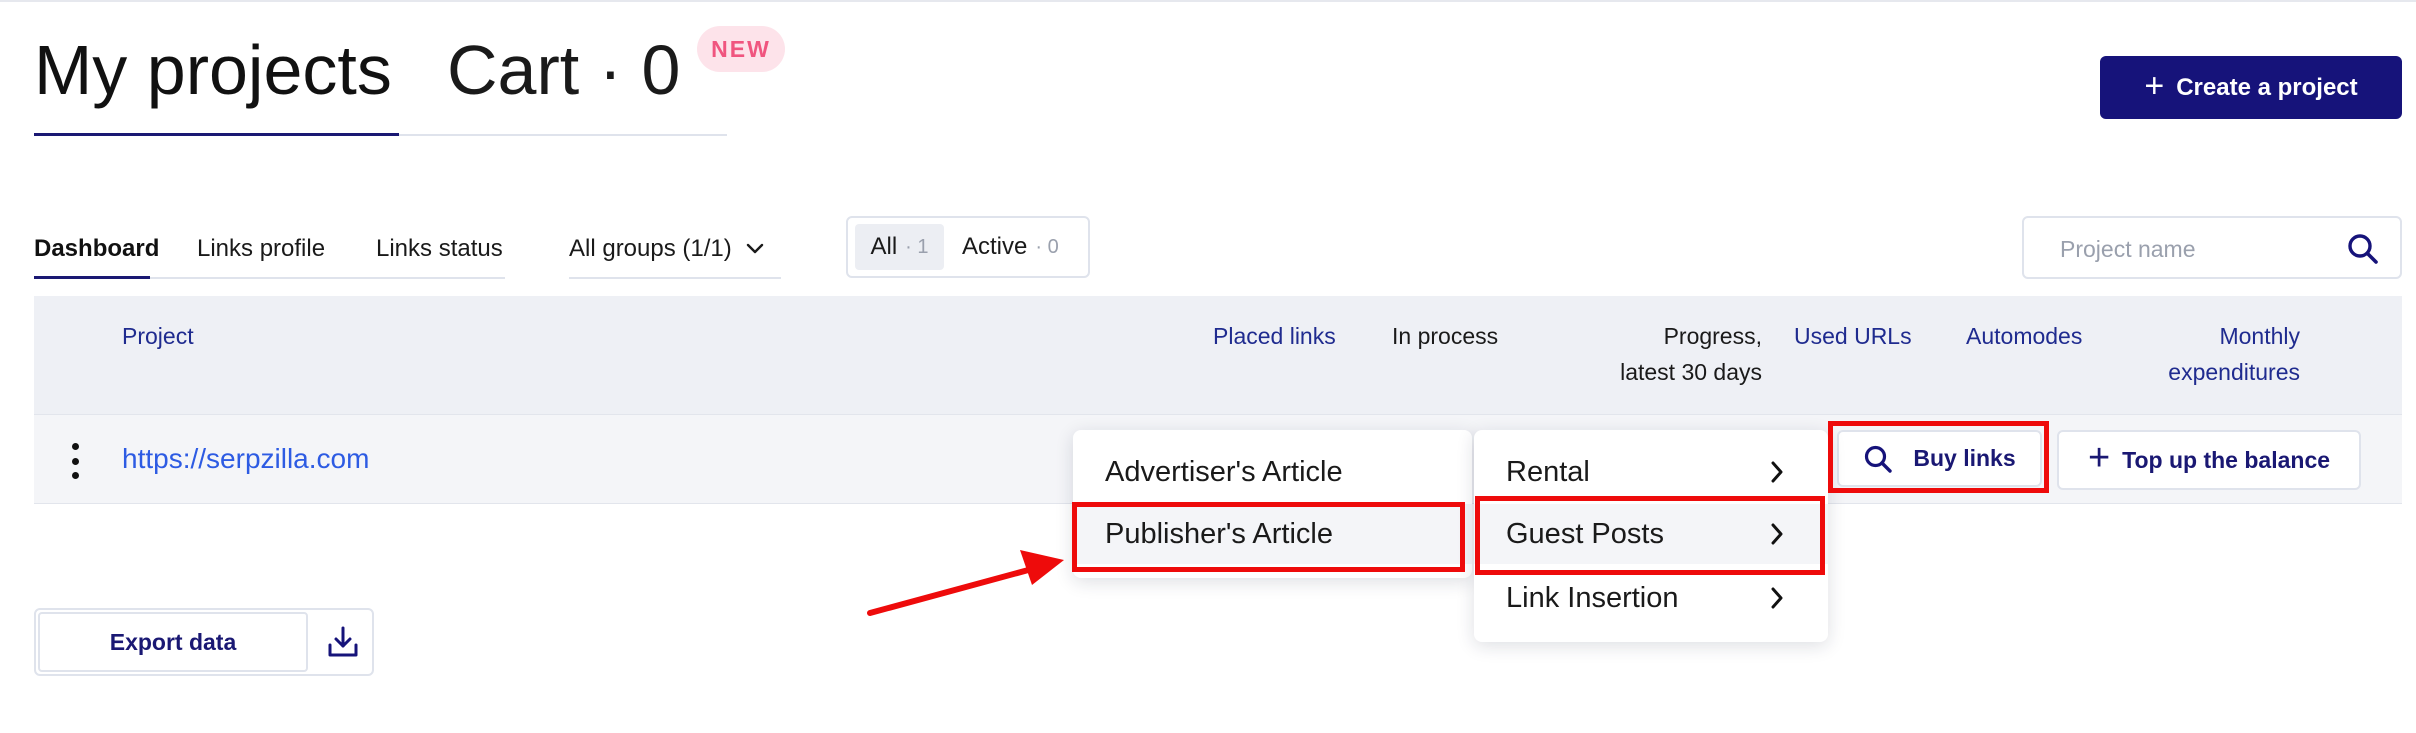 The width and height of the screenshot is (2416, 733). Describe the element at coordinates (884, 246) in the screenshot. I see `filter-all-label: All` at that location.